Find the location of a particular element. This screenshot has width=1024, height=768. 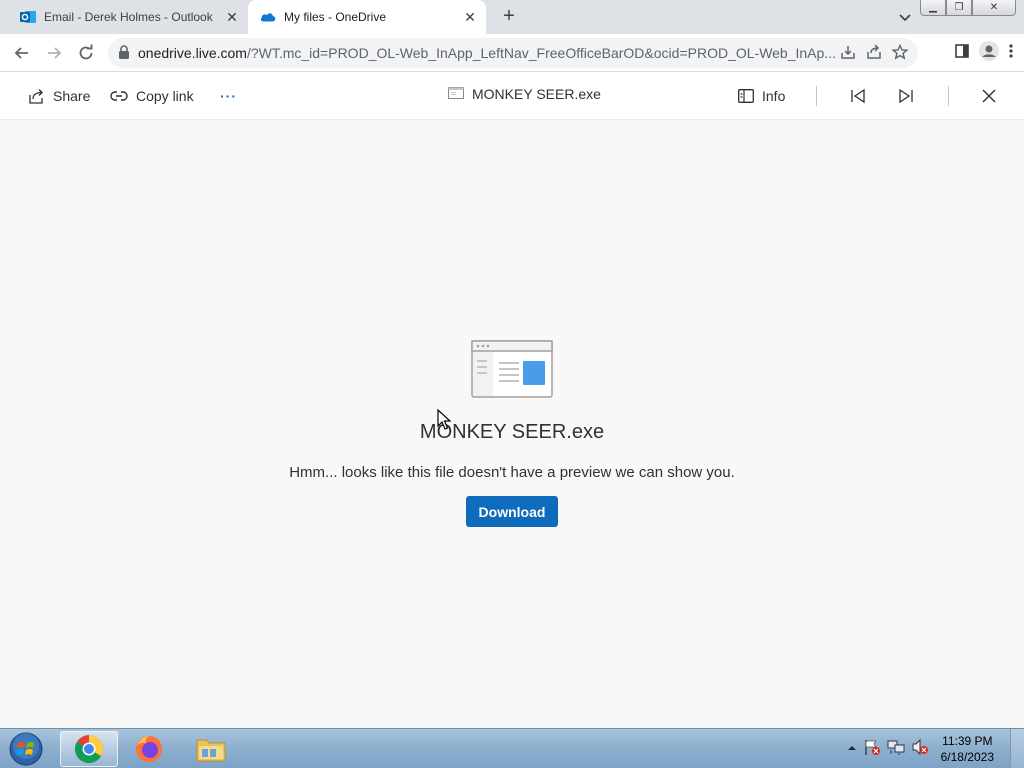

file-title: MONKEY SEER.exe is located at coordinates (524, 94).